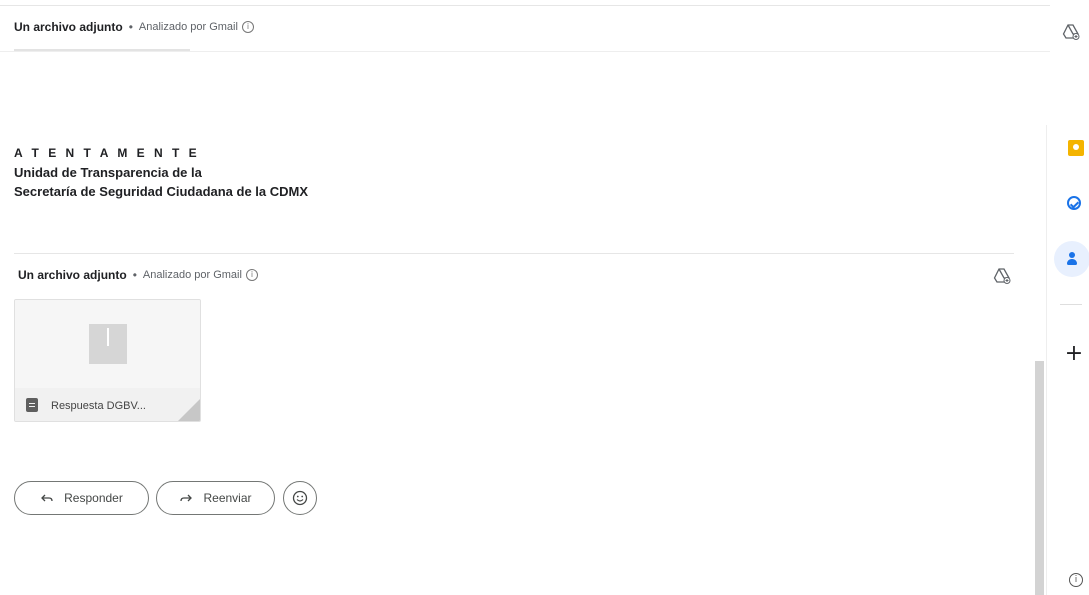 This screenshot has height=595, width=1089. What do you see at coordinates (227, 498) in the screenshot?
I see `forward-label: Reenviar` at bounding box center [227, 498].